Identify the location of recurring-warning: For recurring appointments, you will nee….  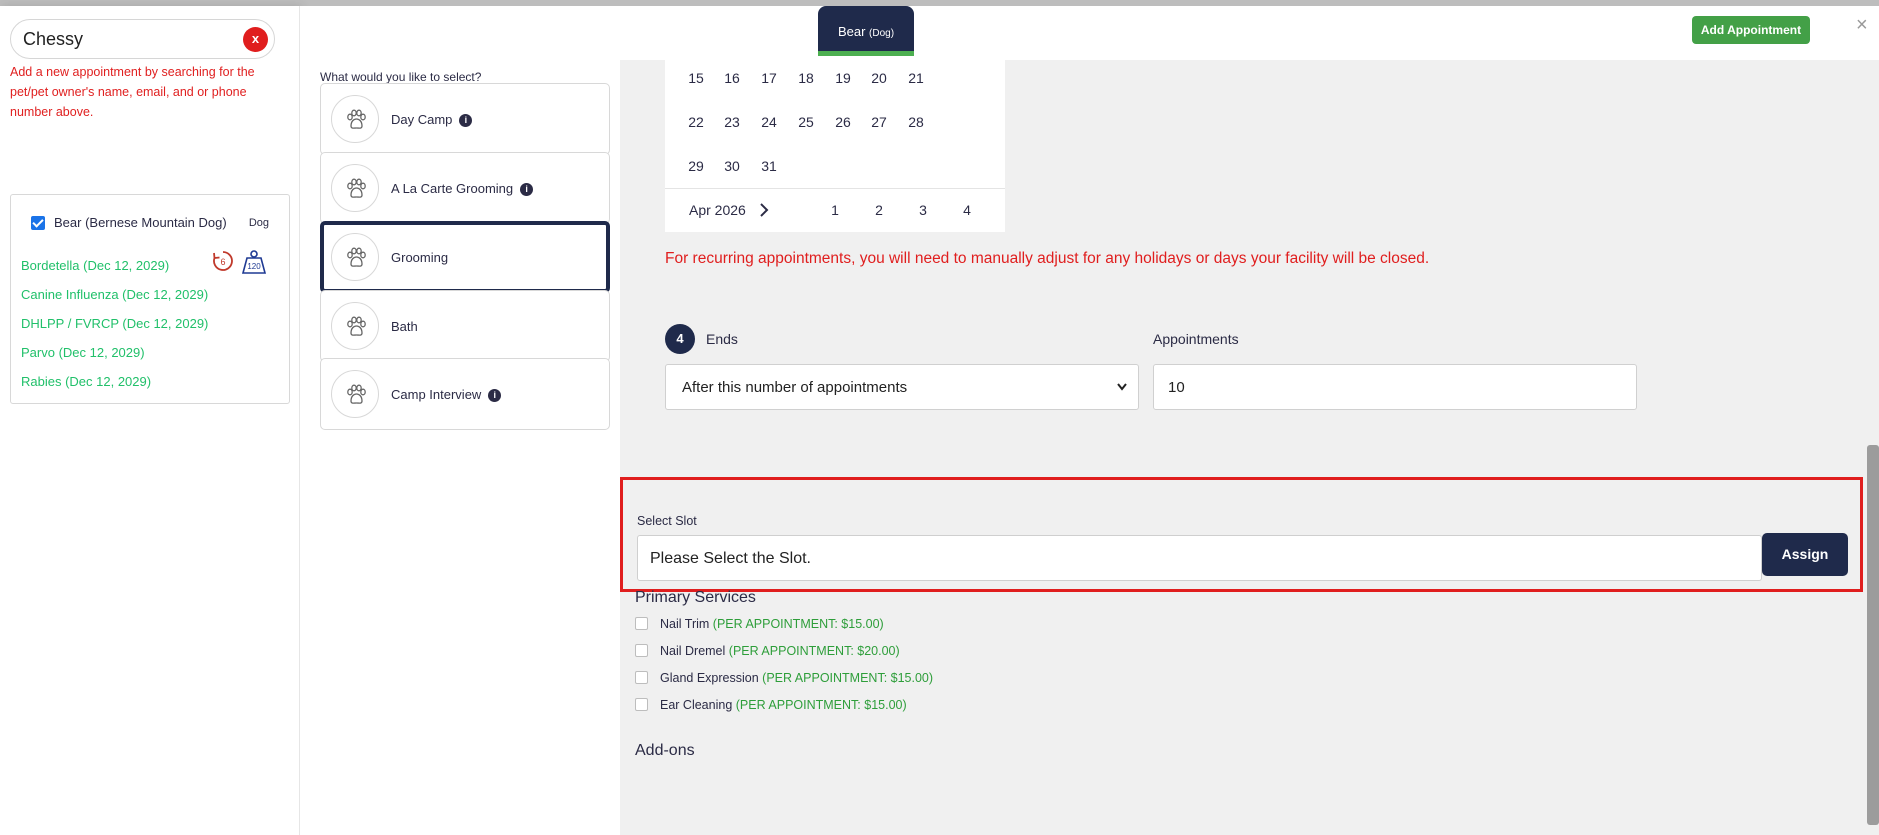
(1047, 258).